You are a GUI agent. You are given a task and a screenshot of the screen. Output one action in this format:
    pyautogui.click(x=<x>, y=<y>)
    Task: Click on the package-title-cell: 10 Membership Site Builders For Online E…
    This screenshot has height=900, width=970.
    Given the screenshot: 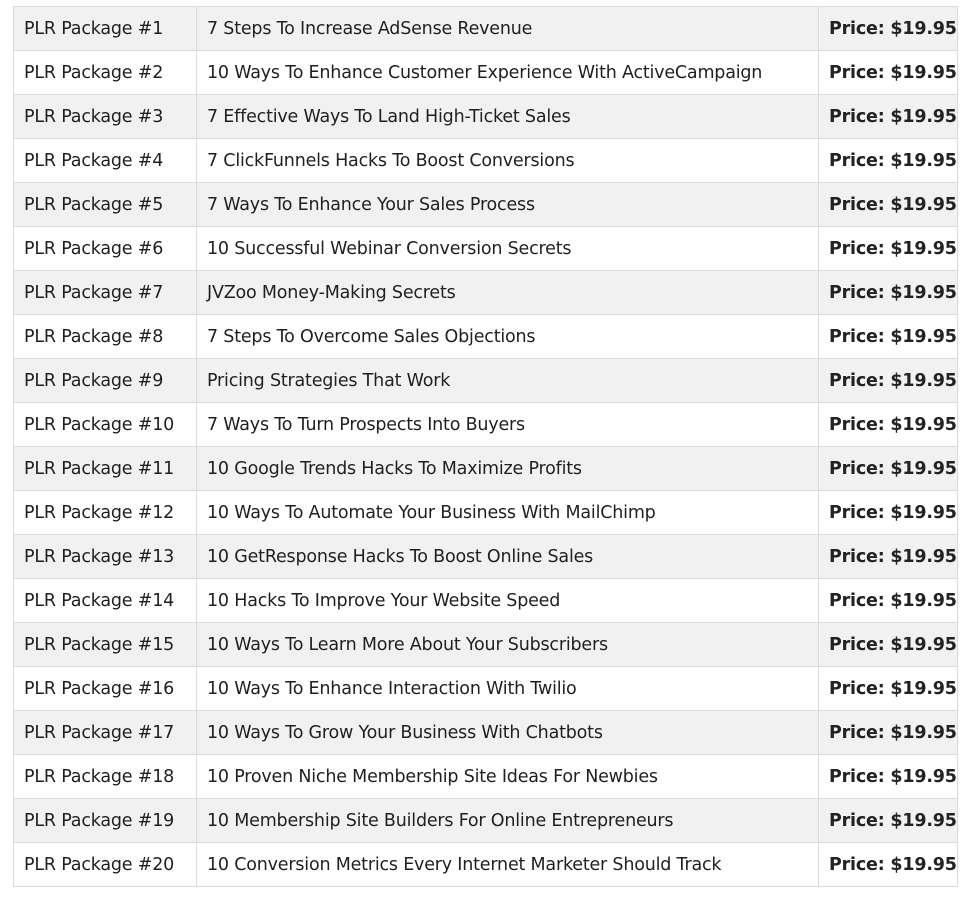 What is the action you would take?
    pyautogui.click(x=507, y=820)
    